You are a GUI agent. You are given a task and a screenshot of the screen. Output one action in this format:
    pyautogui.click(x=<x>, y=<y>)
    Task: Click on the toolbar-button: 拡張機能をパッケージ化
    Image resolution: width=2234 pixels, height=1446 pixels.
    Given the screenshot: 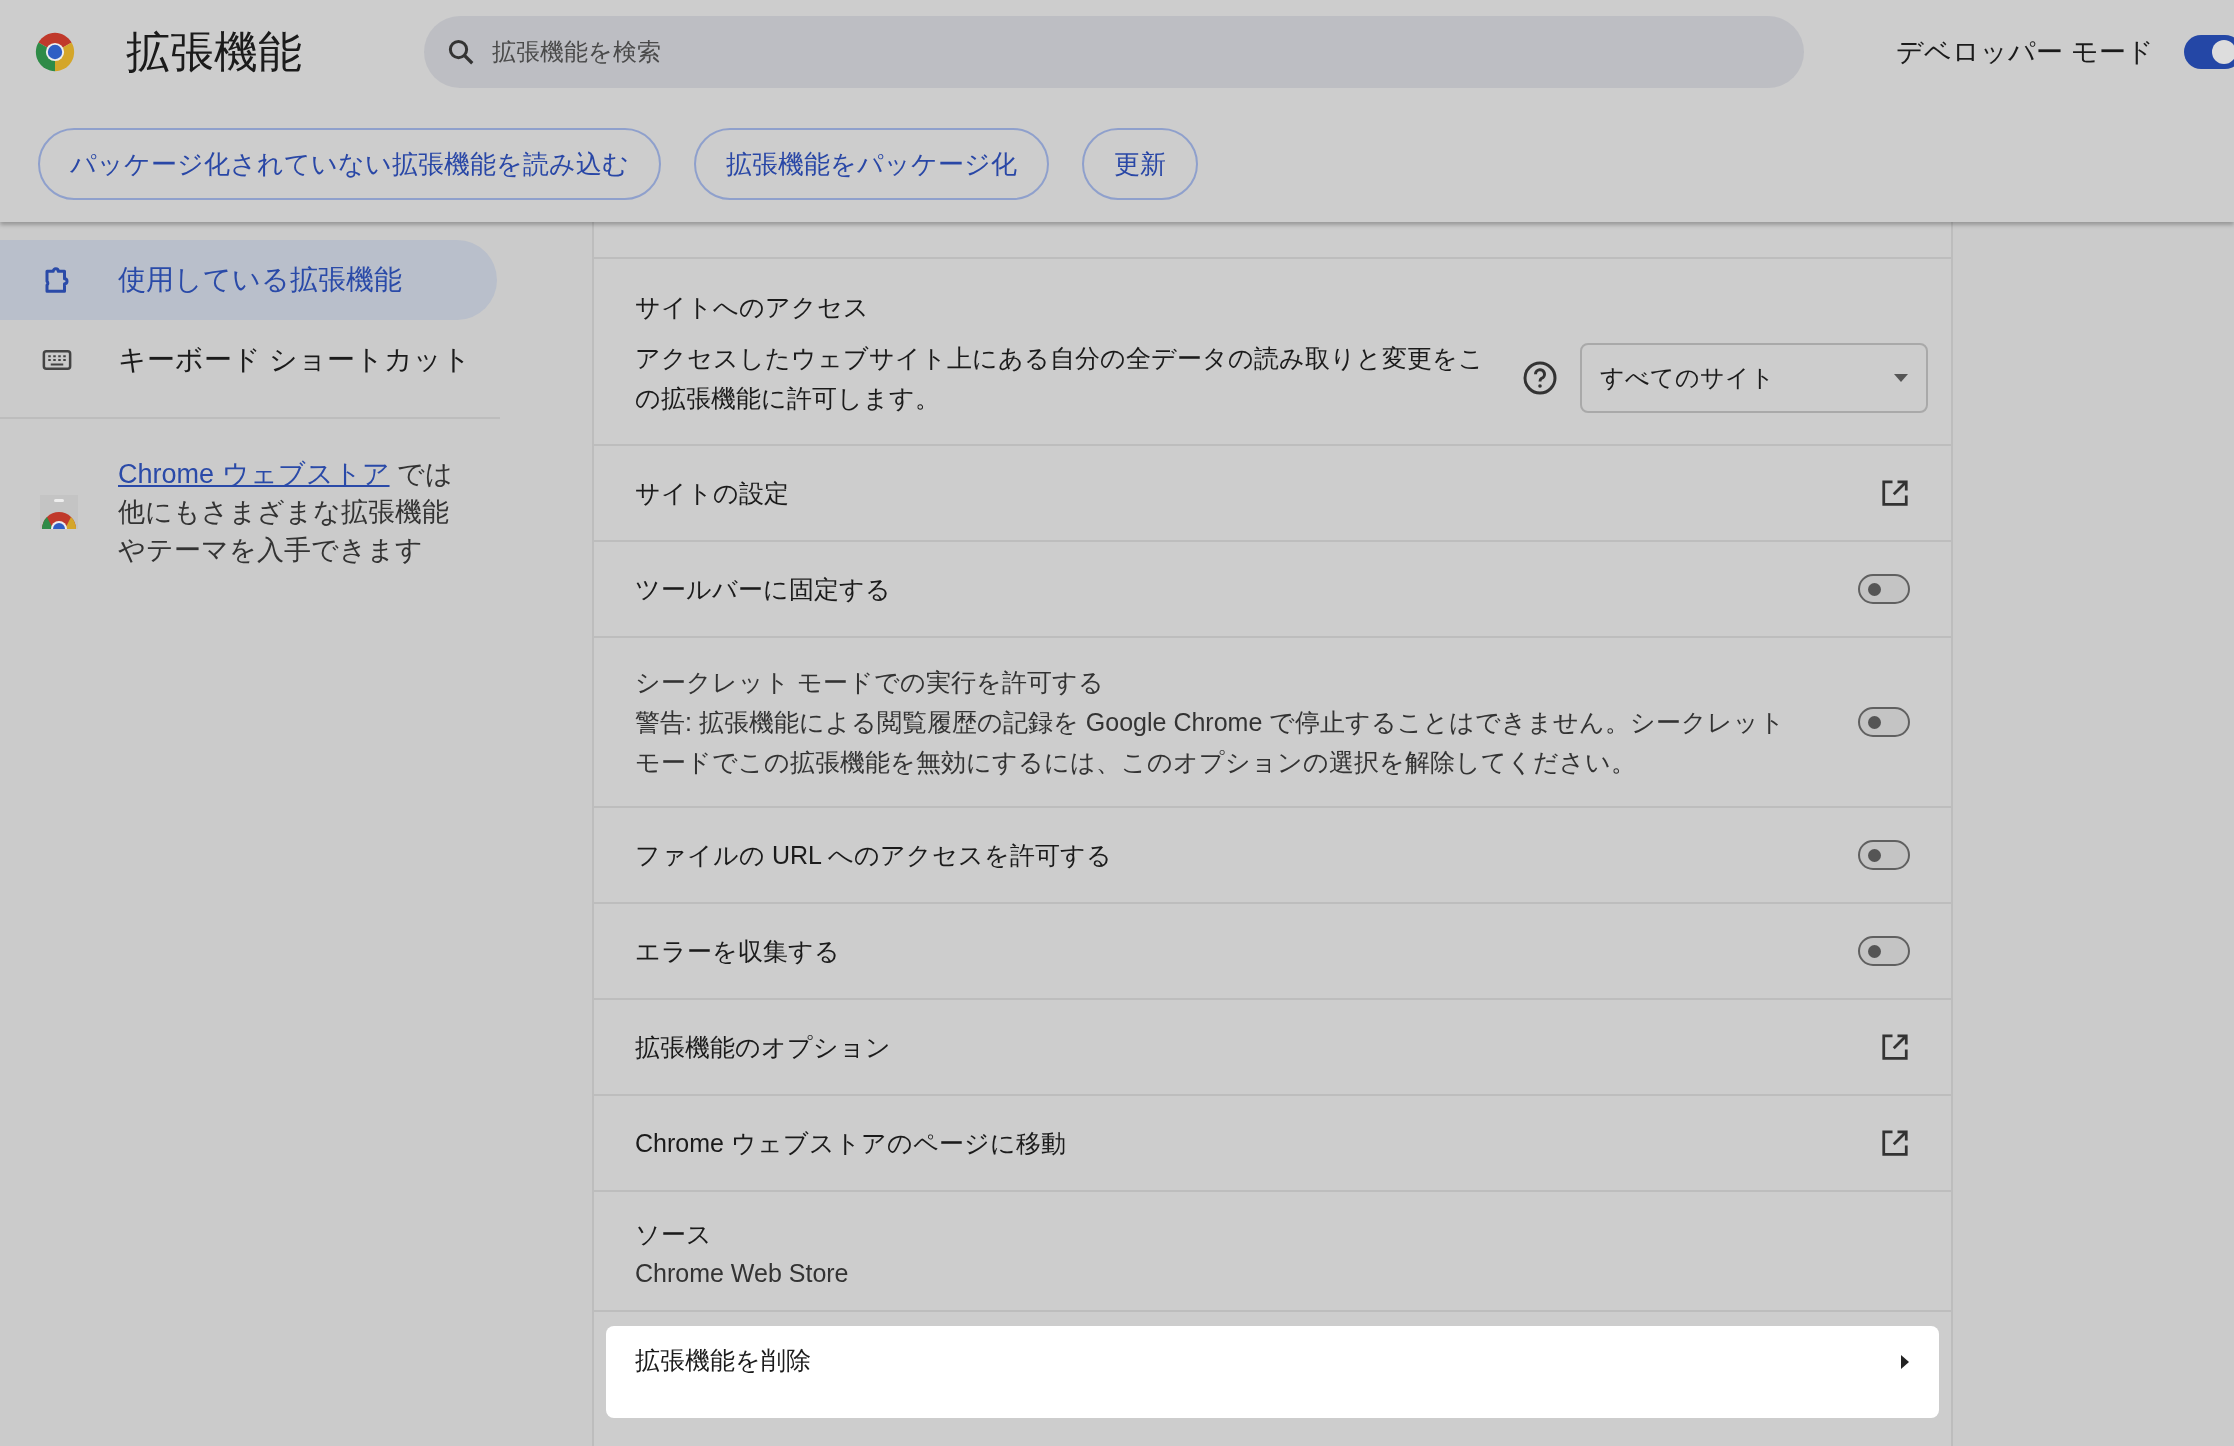 What is the action you would take?
    pyautogui.click(x=871, y=164)
    